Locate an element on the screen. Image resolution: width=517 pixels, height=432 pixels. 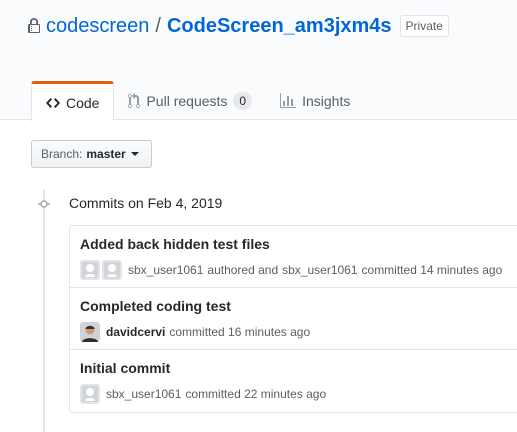
repo-name-link: CodeScreen_am3jxm4s is located at coordinates (279, 26).